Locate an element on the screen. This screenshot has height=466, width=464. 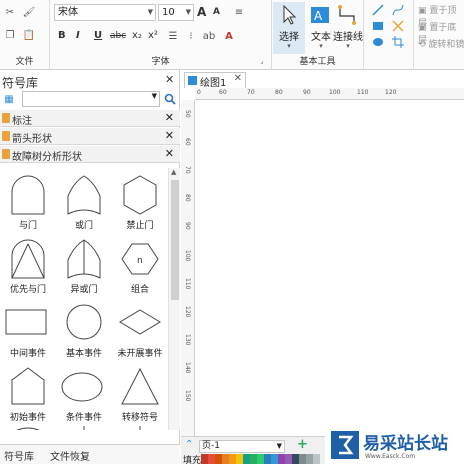
ruler-tick-label: 110 is located at coordinates (187, 284).